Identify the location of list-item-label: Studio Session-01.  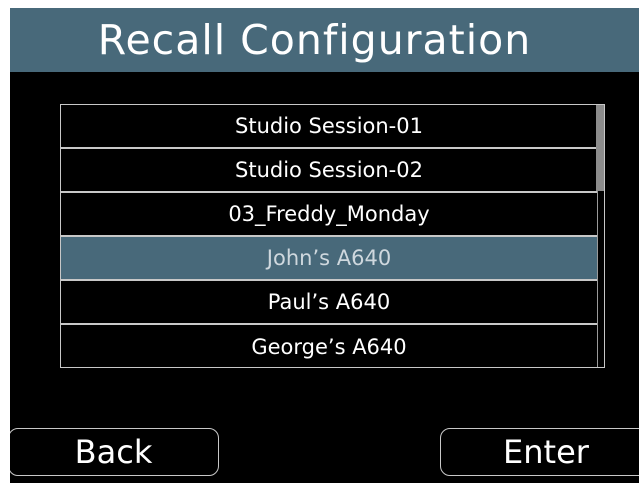
(329, 126).